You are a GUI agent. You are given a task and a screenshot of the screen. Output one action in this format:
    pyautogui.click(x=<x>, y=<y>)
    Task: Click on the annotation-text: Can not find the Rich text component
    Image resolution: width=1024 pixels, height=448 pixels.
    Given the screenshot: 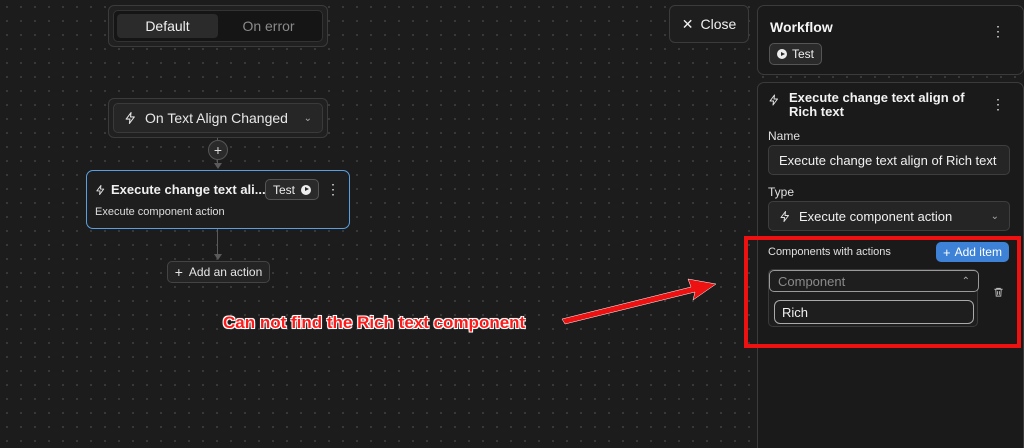 What is the action you would take?
    pyautogui.click(x=374, y=322)
    